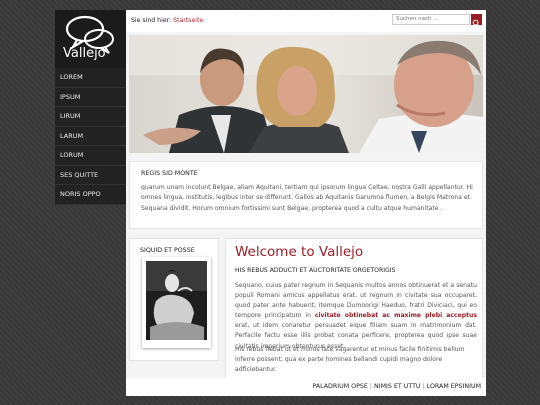 The height and width of the screenshot is (405, 540). What do you see at coordinates (188, 20) in the screenshot?
I see `breadcrumb-home-link: Startseite` at bounding box center [188, 20].